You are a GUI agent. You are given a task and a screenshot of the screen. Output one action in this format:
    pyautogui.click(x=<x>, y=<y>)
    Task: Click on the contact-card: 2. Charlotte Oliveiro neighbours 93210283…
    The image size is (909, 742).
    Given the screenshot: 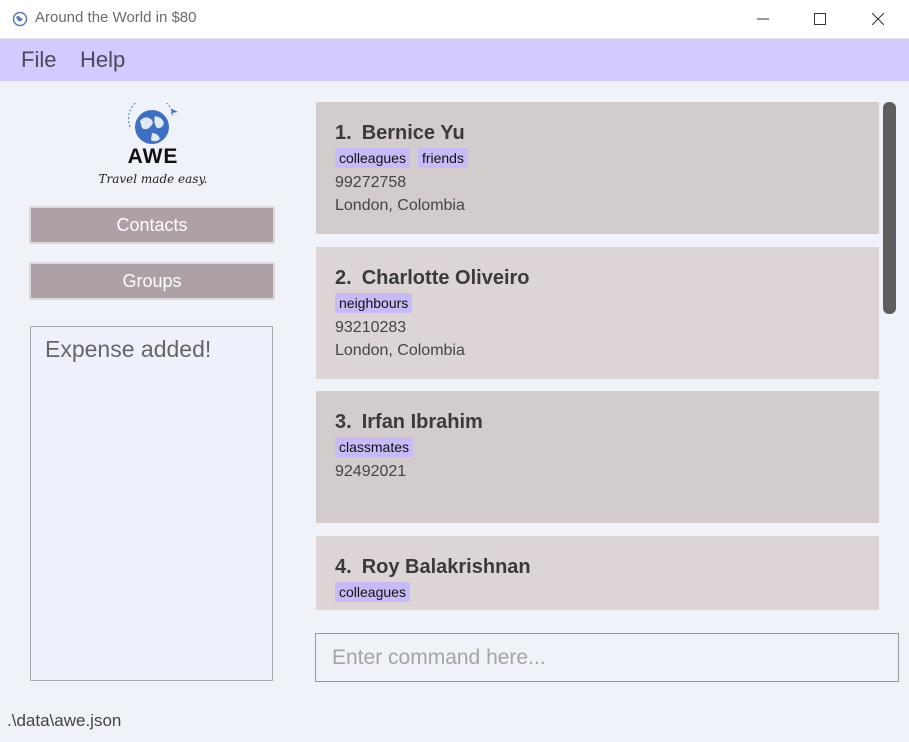 What is the action you would take?
    pyautogui.click(x=597, y=313)
    